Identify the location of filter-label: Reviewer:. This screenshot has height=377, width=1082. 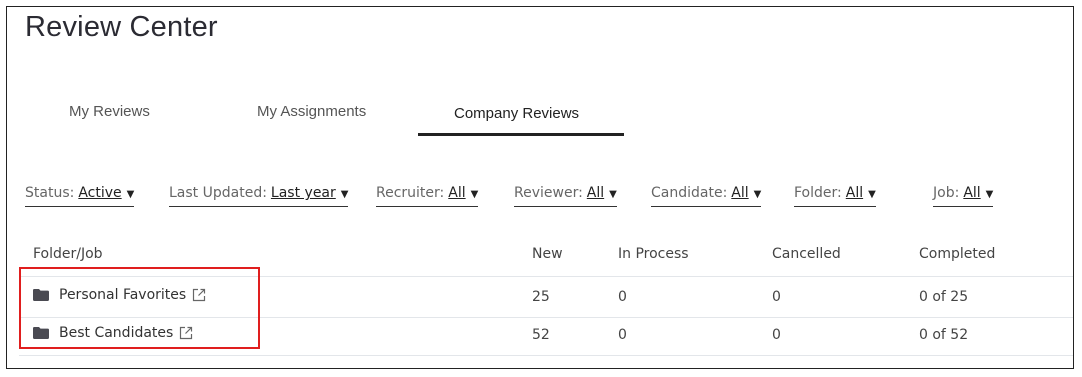
(548, 193).